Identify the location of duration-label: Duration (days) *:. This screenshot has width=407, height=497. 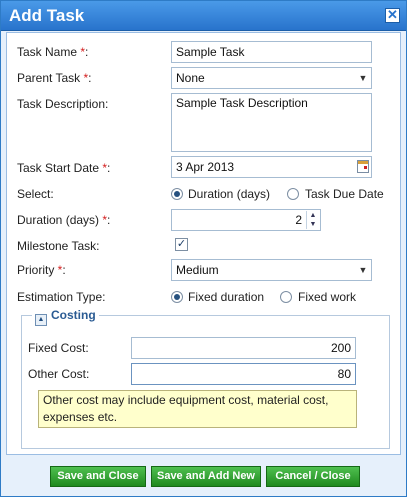
(63, 220).